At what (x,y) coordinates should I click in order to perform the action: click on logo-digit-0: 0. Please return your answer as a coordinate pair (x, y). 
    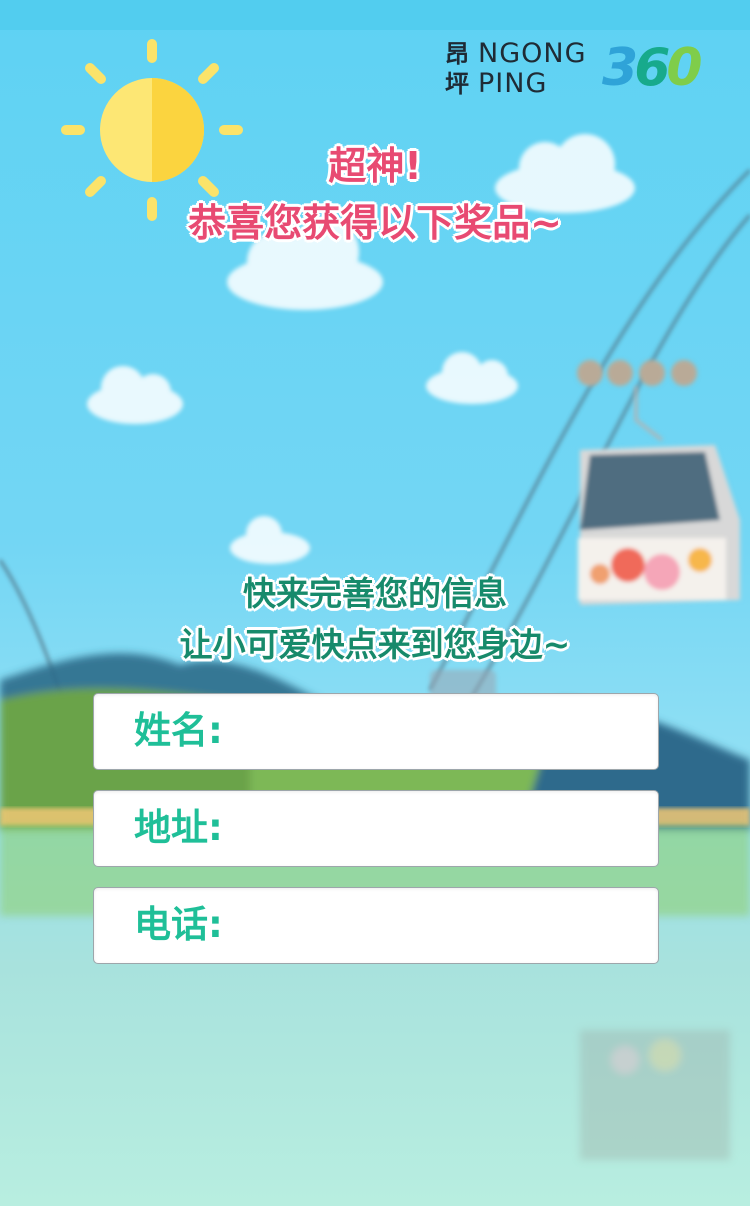
    Looking at the image, I should click on (684, 68).